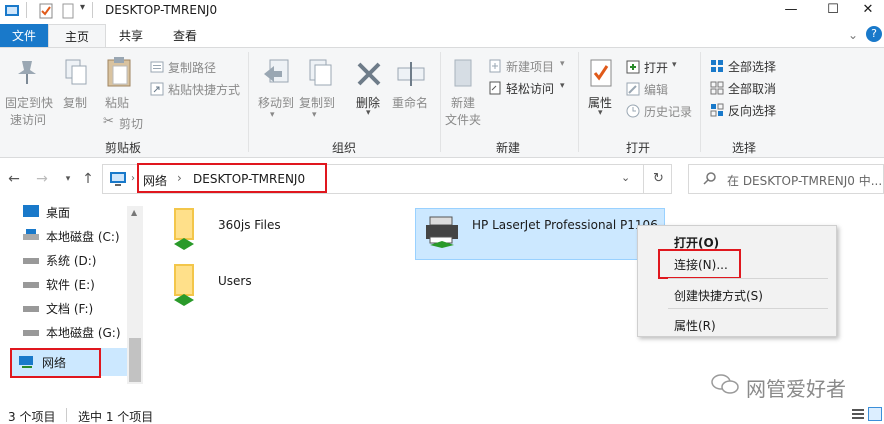 This screenshot has height=424, width=884. Describe the element at coordinates (791, 11) in the screenshot. I see `minimize-button: —` at that location.